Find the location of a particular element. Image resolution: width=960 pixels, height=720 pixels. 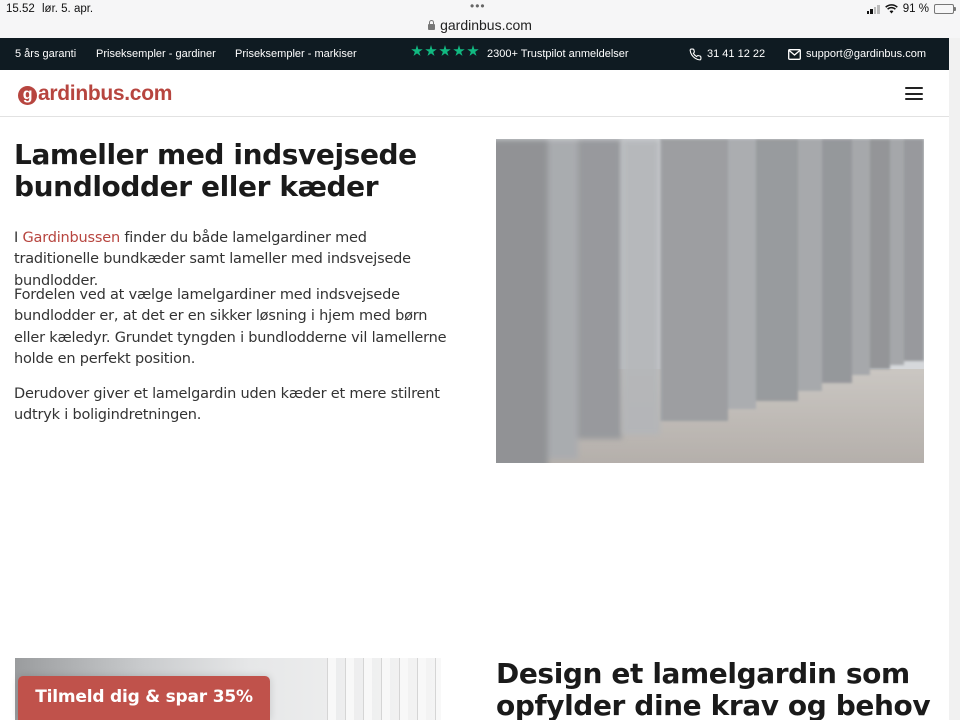

price-examples-awnings-link: Priseksempler - markiser is located at coordinates (296, 54).